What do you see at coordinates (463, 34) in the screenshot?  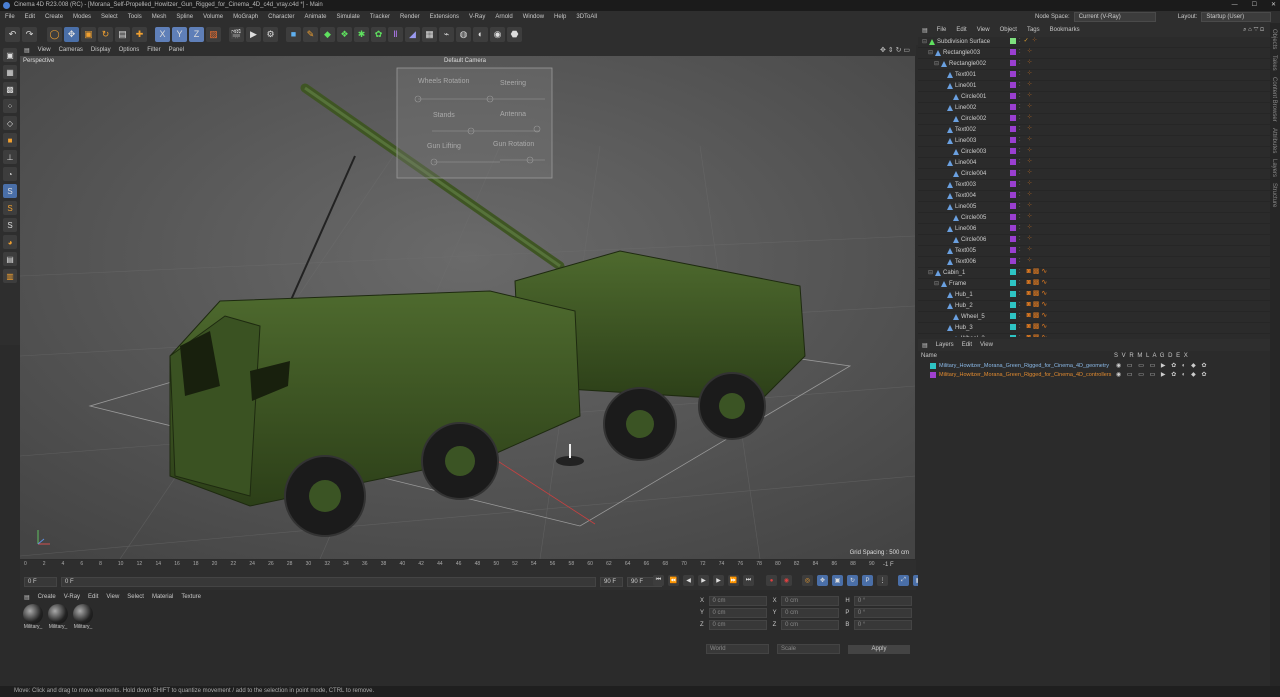 I see `vray-icon: ◍` at bounding box center [463, 34].